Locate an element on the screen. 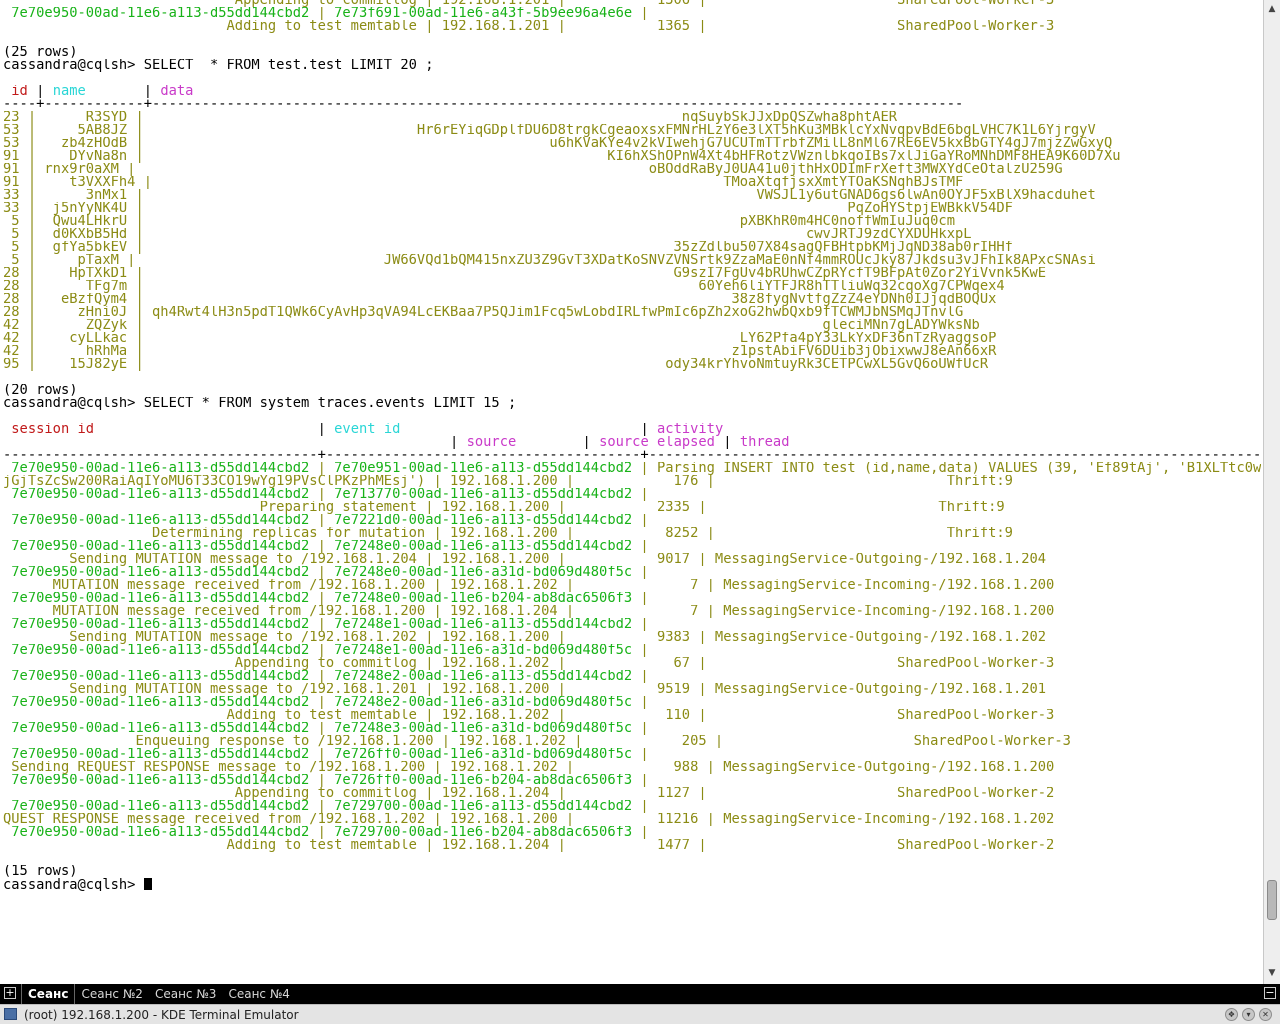 The width and height of the screenshot is (1280, 1024). terminal-text-segment: source_elapsed is located at coordinates (657, 442).